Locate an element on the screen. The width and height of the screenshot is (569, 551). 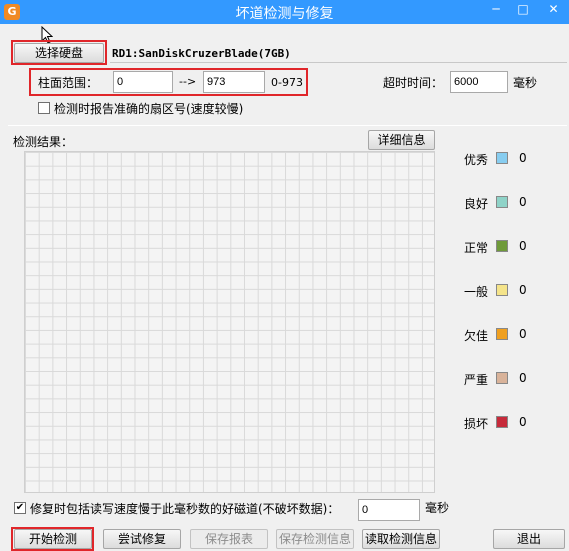
legend-swatch-poor is located at coordinates (502, 334).